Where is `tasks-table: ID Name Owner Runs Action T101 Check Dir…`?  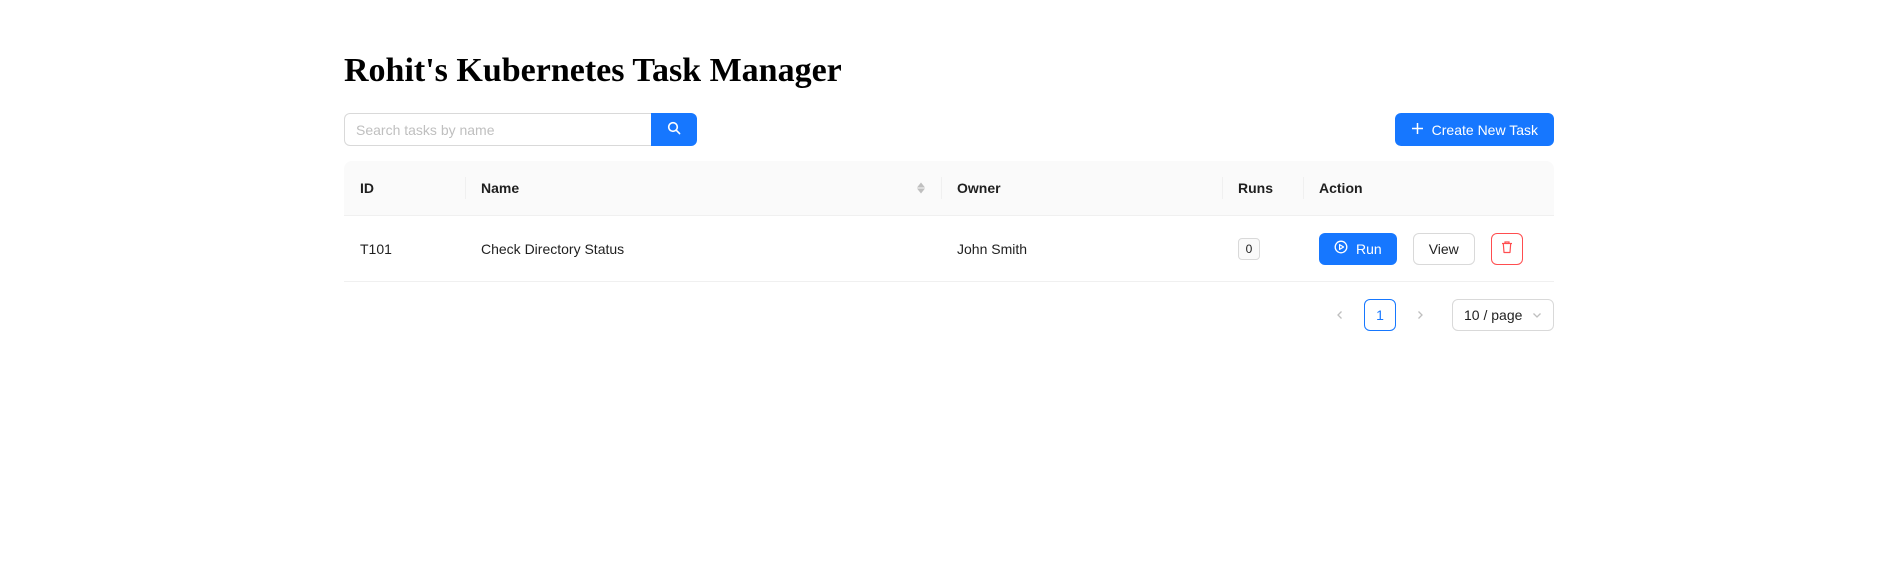 tasks-table: ID Name Owner Runs Action T101 Check Dir… is located at coordinates (949, 221).